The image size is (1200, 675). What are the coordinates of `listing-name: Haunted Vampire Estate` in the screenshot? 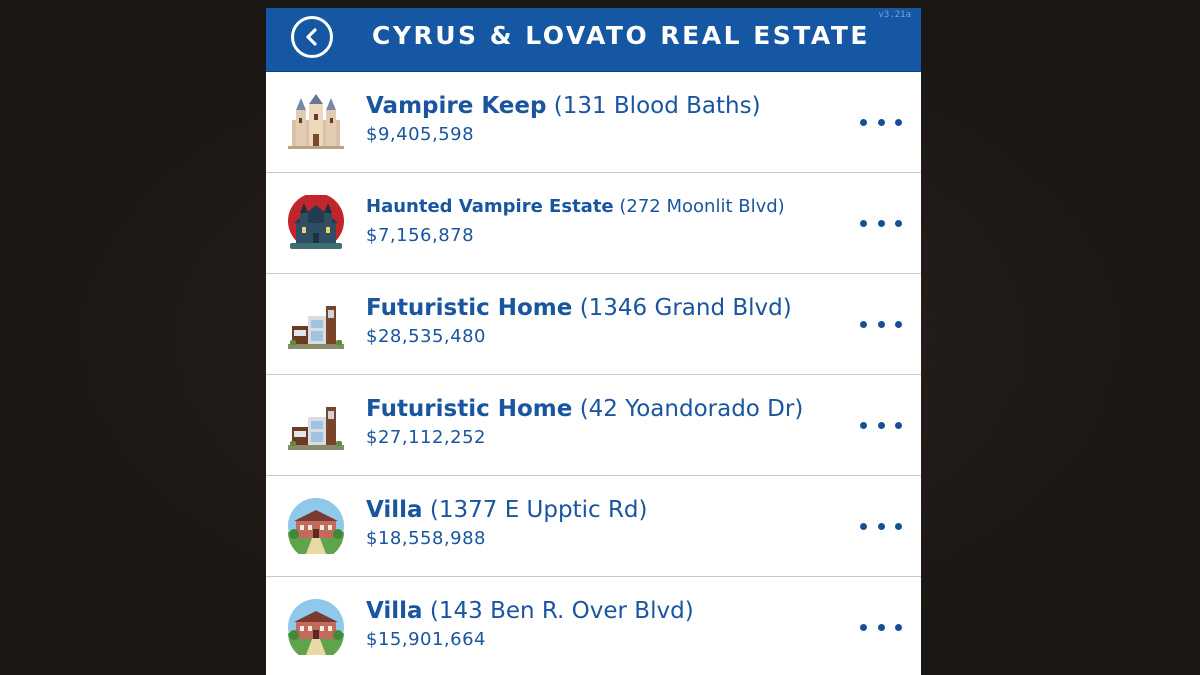 It's located at (490, 206).